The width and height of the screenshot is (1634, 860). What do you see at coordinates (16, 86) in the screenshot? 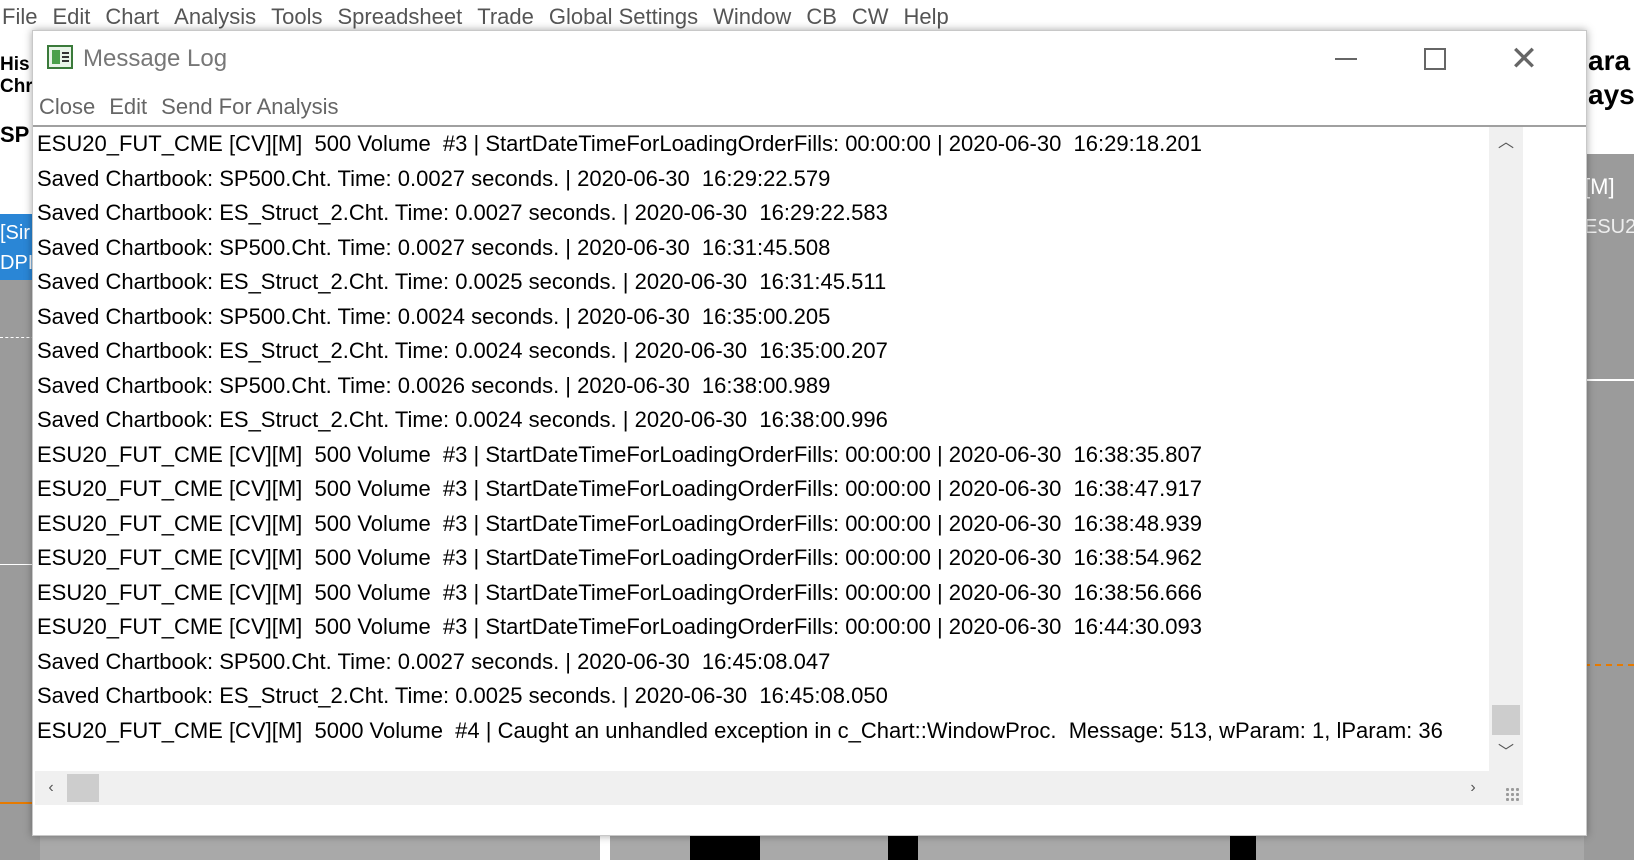
I see `background-text: Chr` at bounding box center [16, 86].